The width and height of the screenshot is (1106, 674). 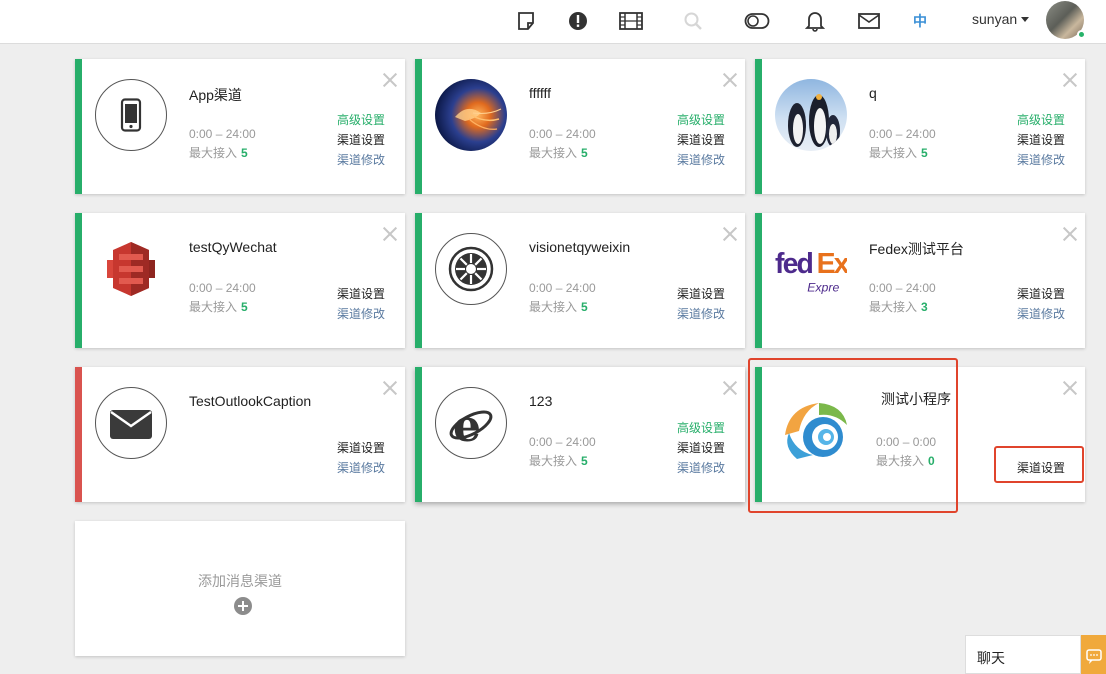 I want to click on imperial-emblem-icon, so click(x=471, y=269).